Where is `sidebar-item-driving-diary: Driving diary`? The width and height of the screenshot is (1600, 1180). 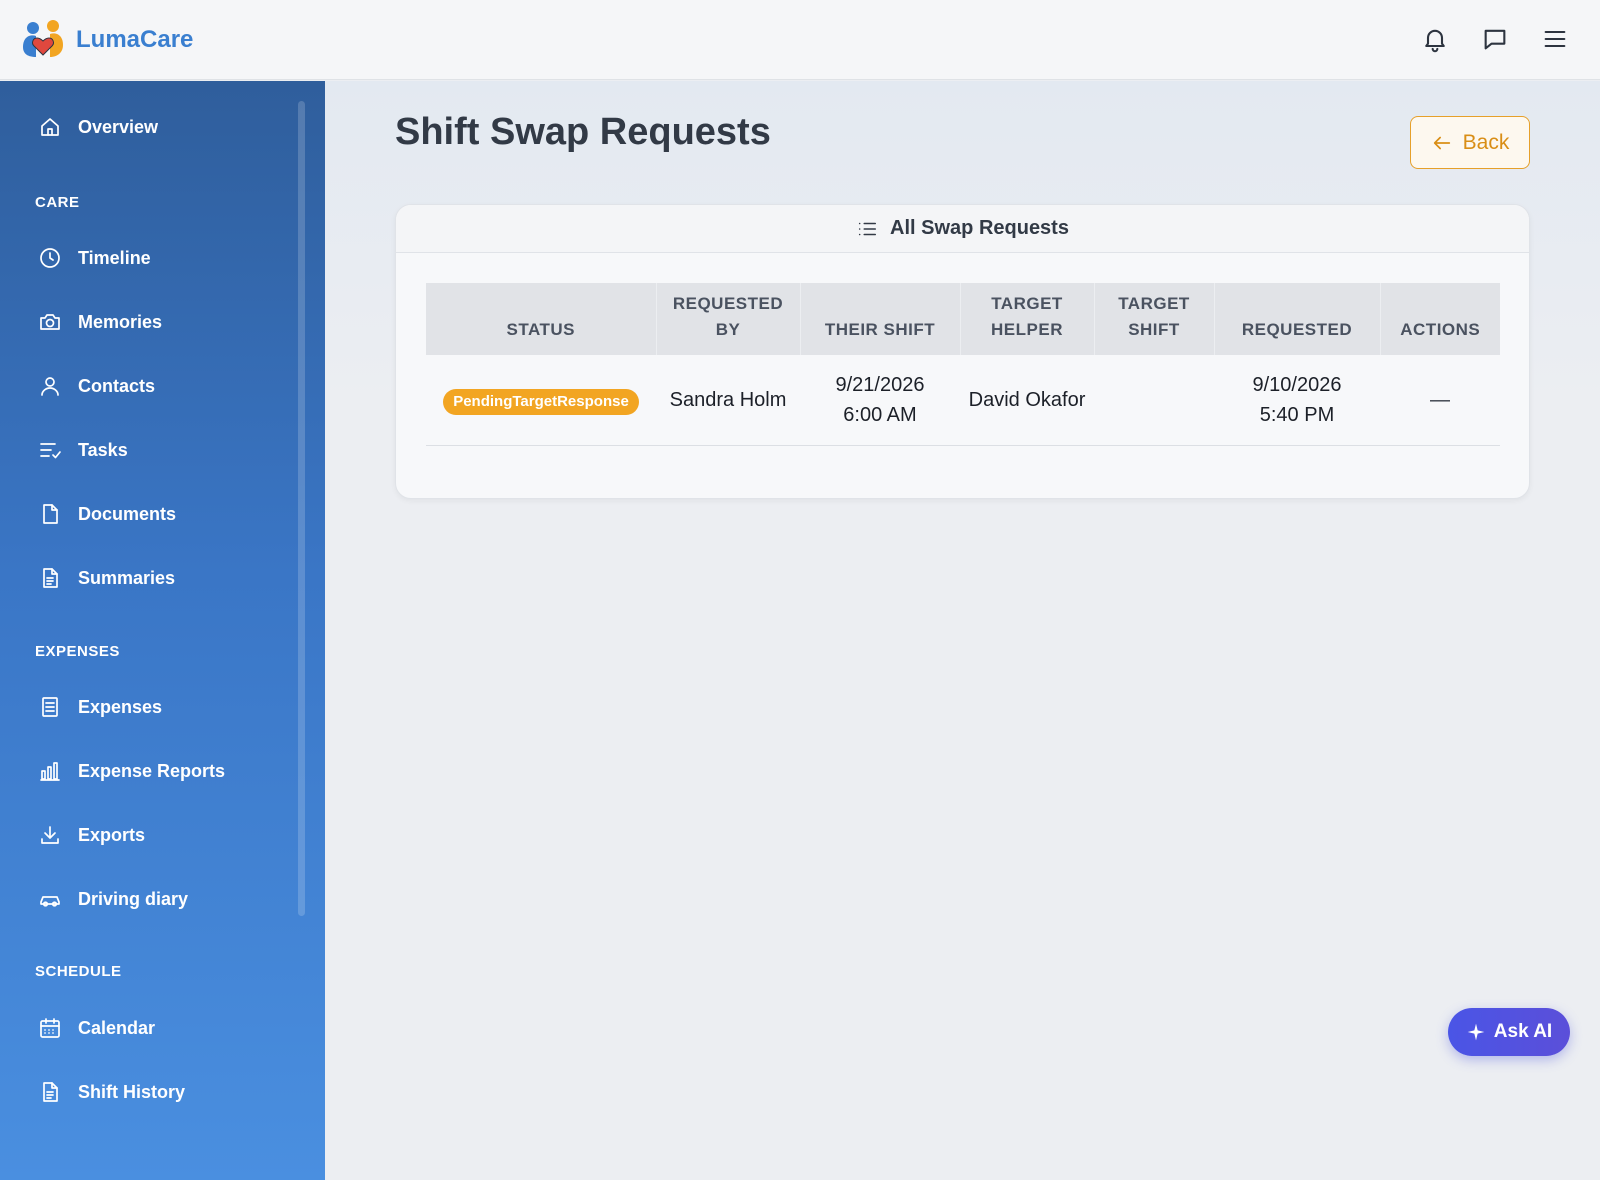
sidebar-item-driving-diary: Driving diary is located at coordinates (113, 899).